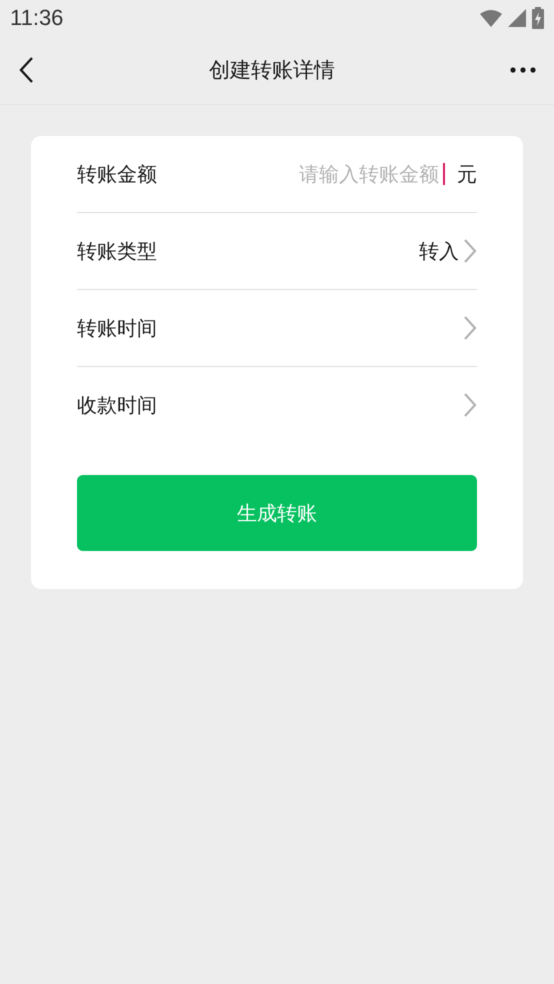 The image size is (554, 984). I want to click on signal-icon, so click(517, 18).